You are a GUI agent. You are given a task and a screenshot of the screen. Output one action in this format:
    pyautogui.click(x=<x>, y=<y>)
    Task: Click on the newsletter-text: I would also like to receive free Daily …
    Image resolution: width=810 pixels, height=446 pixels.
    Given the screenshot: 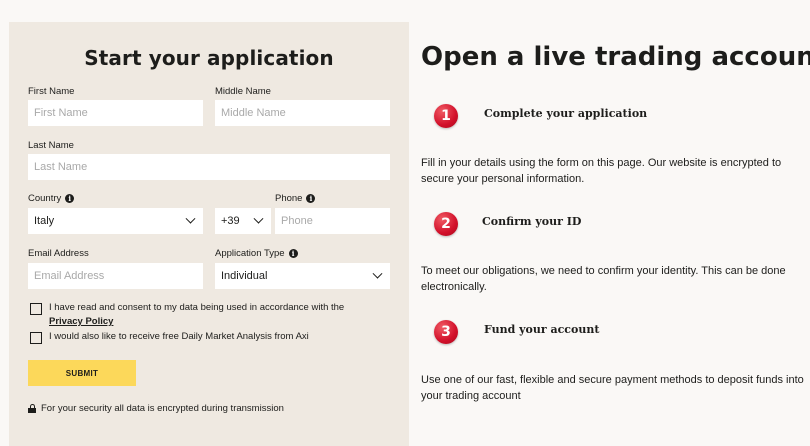 What is the action you would take?
    pyautogui.click(x=179, y=336)
    